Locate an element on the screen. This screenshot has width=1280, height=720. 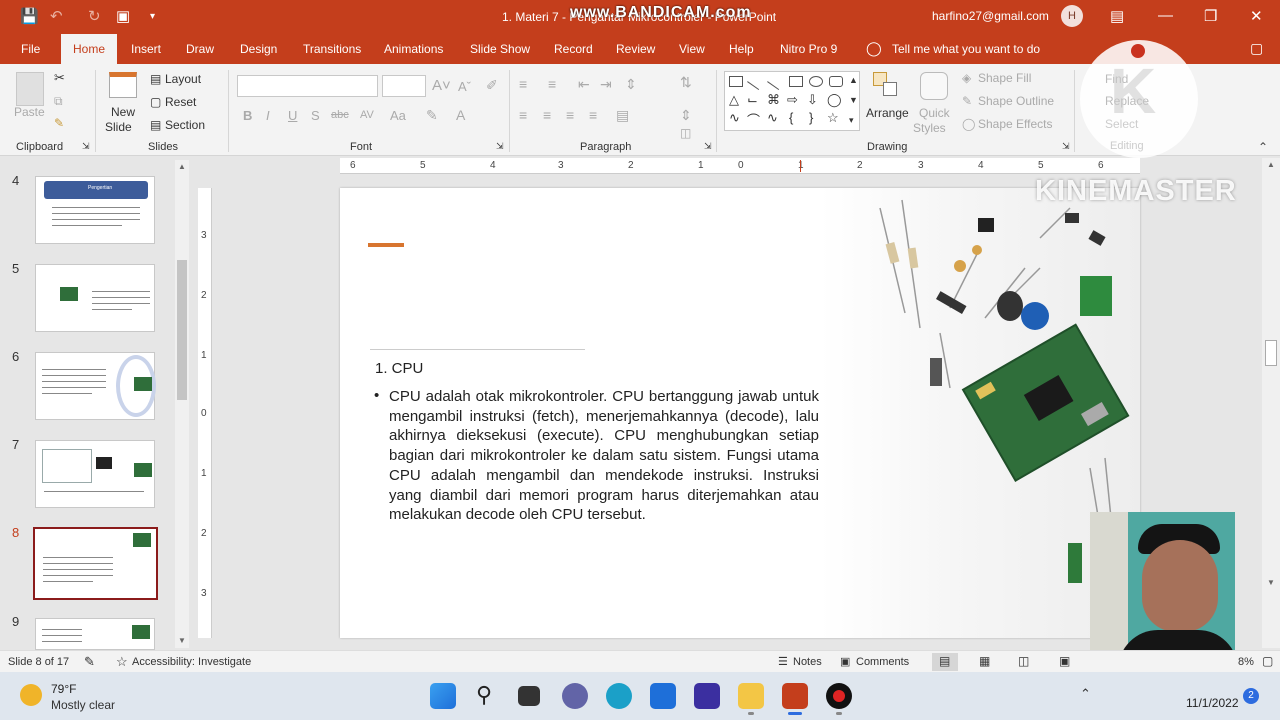
align-center-icon: ≡ is located at coordinates (547, 115).